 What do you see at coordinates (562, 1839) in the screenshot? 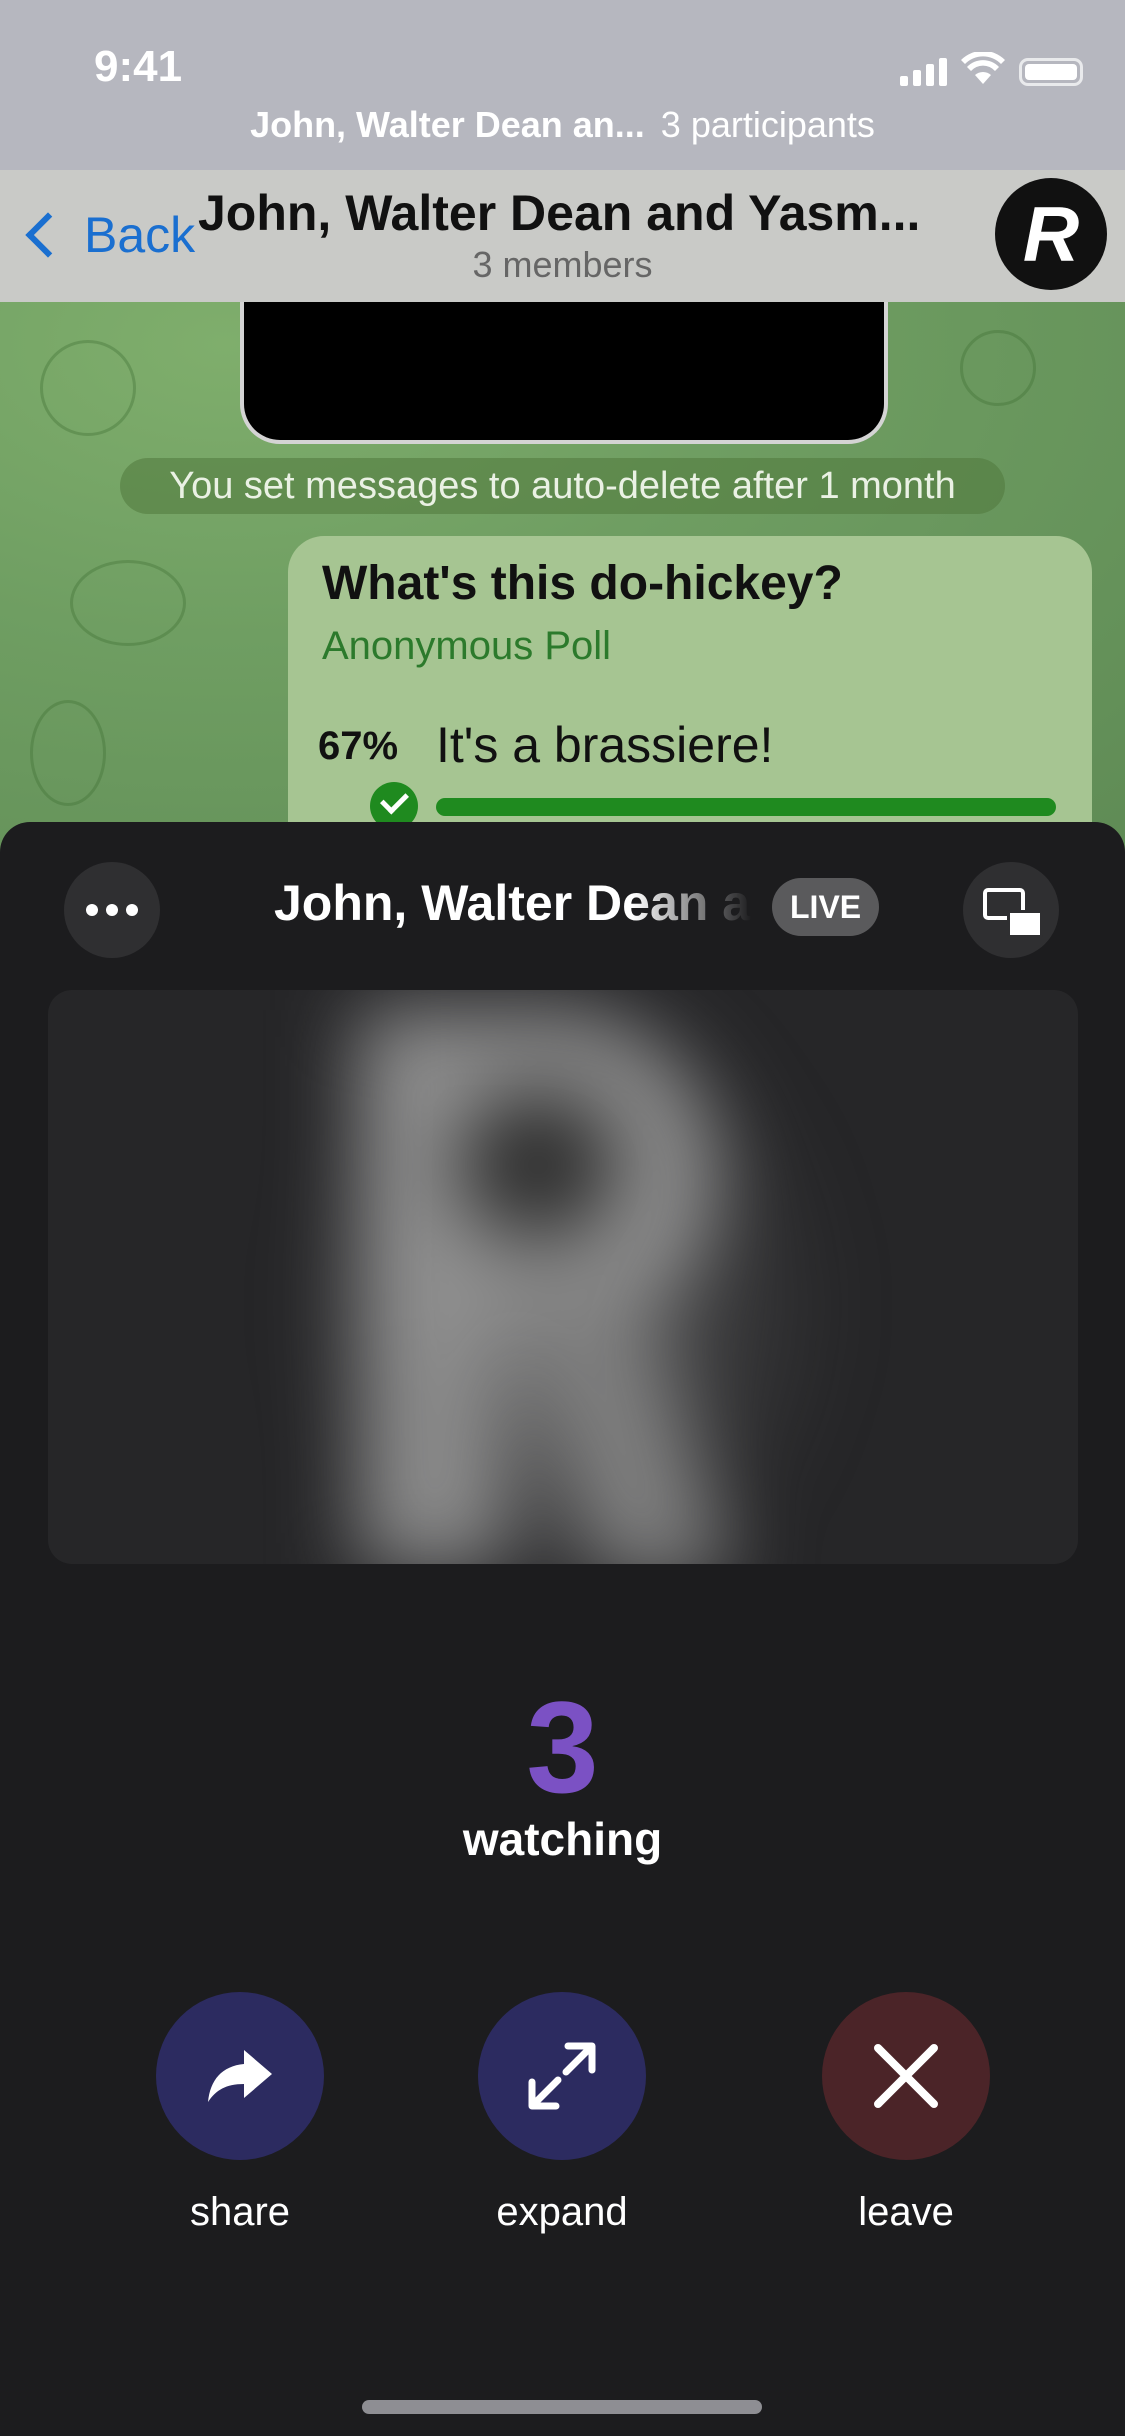
I see `watching-label: watching` at bounding box center [562, 1839].